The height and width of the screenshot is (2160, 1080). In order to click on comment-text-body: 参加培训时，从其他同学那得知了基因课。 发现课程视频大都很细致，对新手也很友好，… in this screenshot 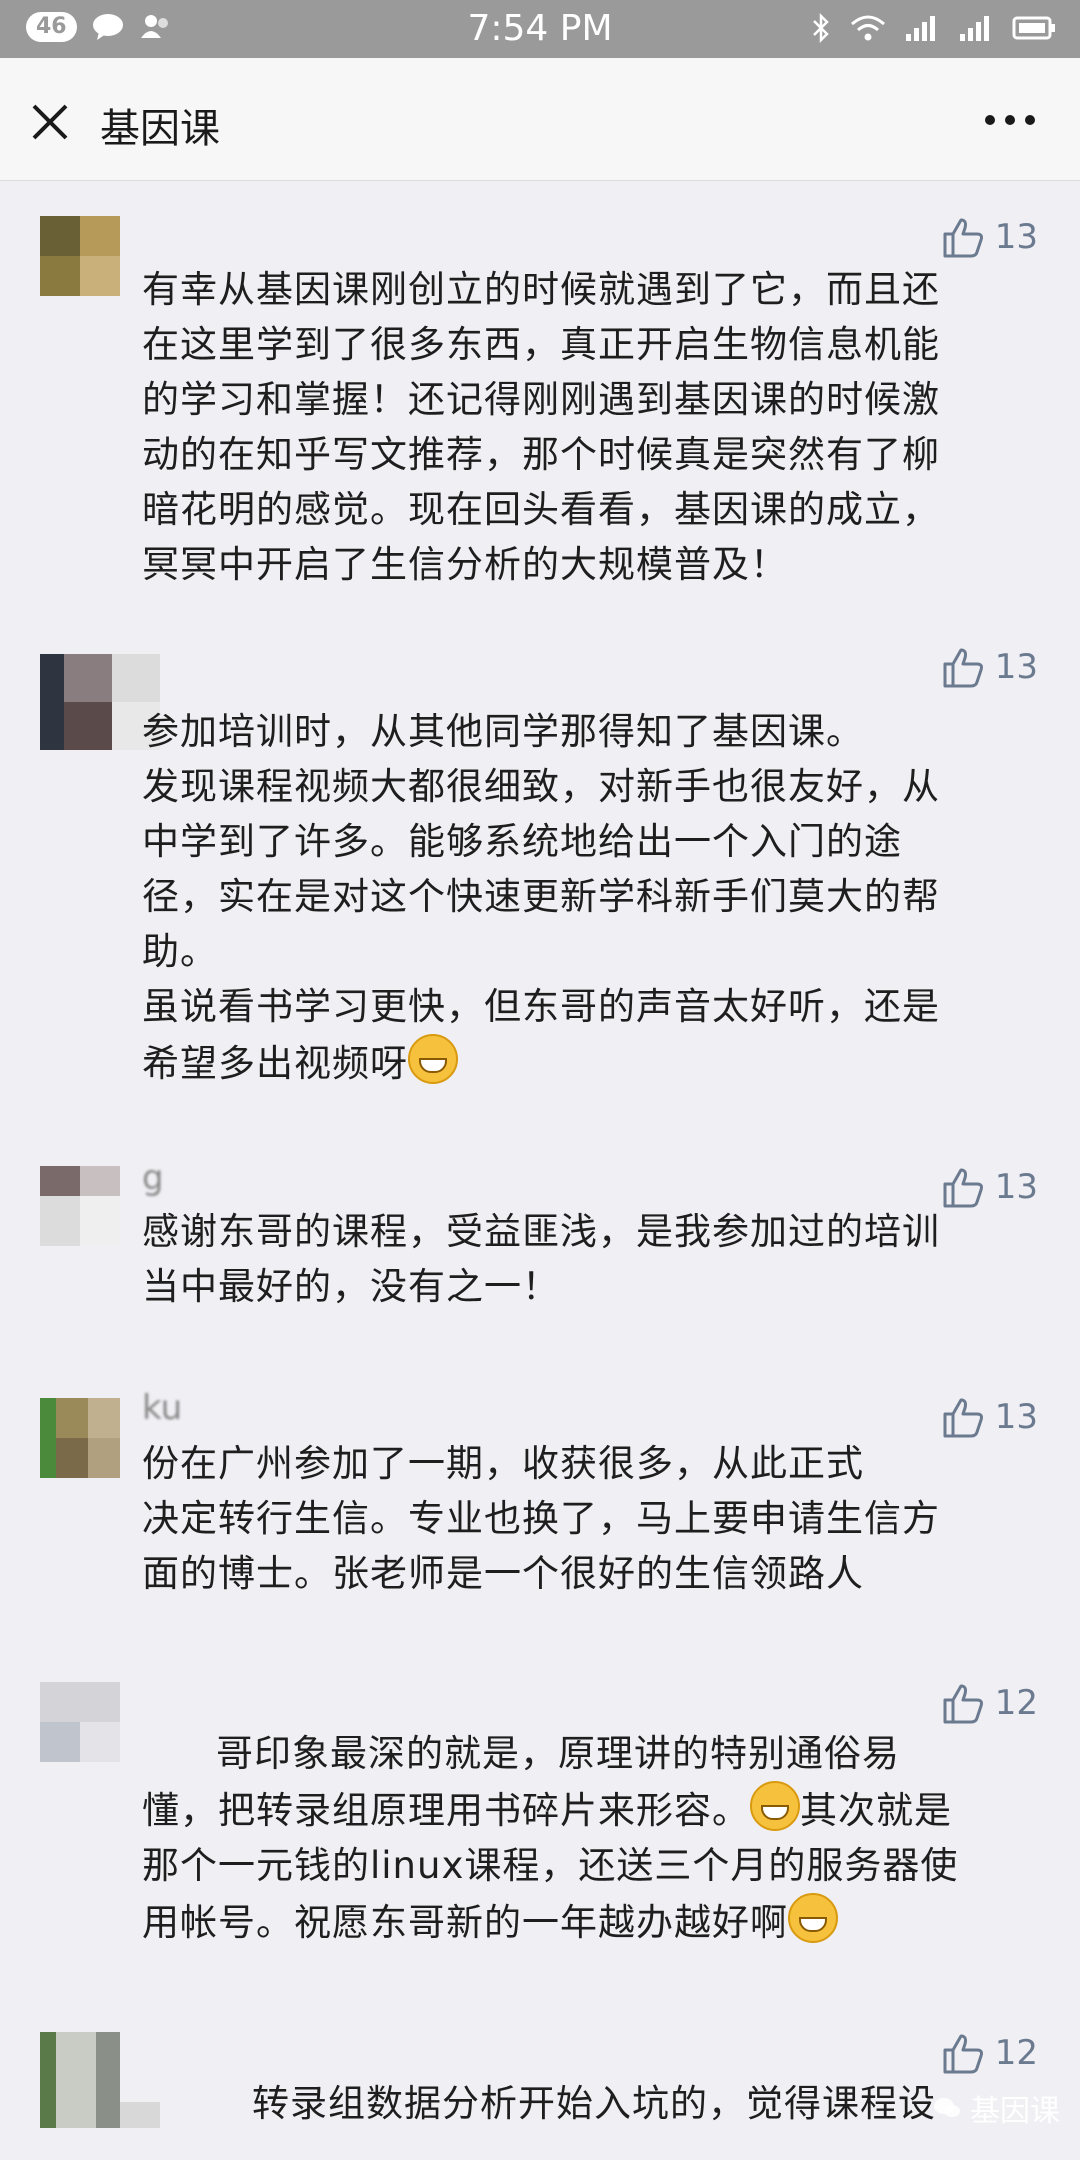, I will do `click(541, 897)`.